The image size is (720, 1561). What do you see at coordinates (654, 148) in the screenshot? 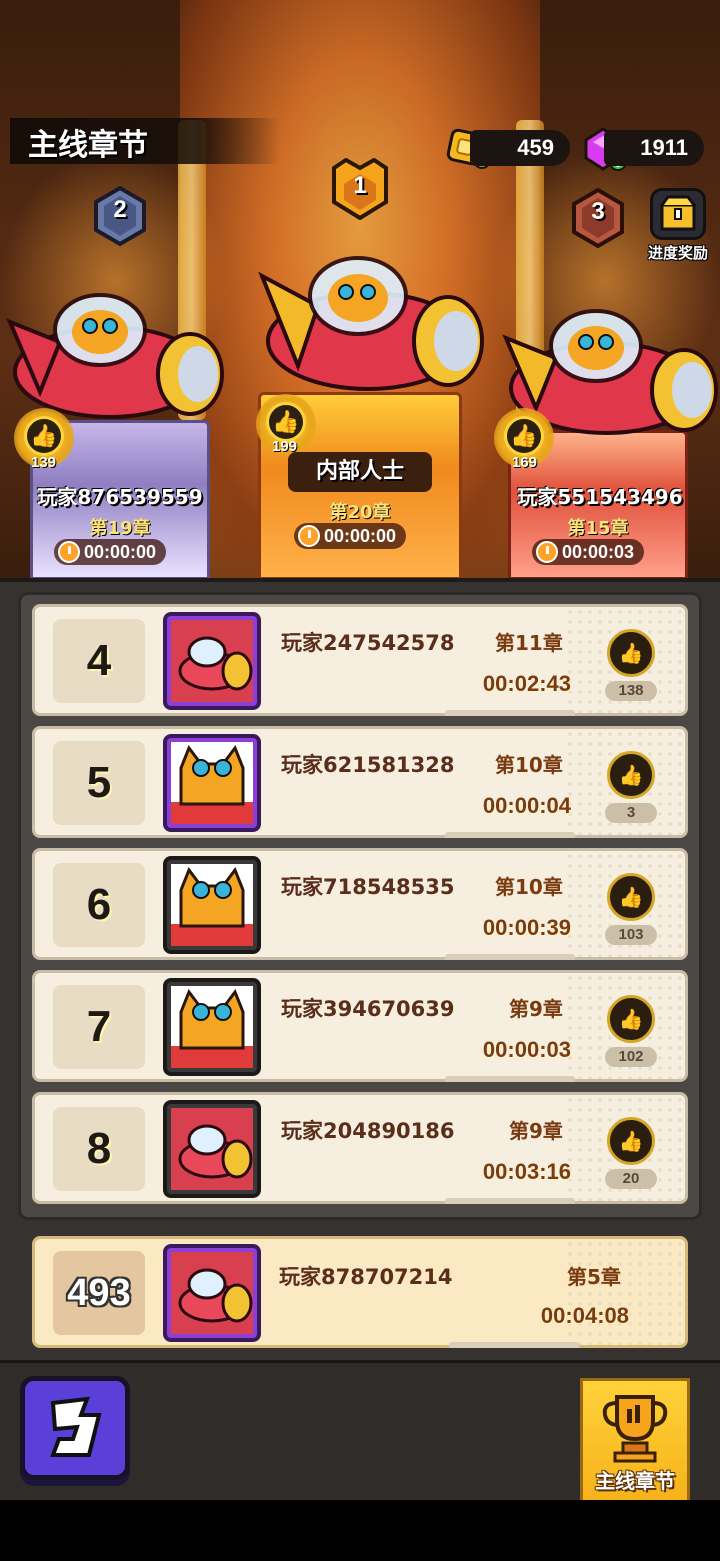
I see `gem-counter: 1911` at bounding box center [654, 148].